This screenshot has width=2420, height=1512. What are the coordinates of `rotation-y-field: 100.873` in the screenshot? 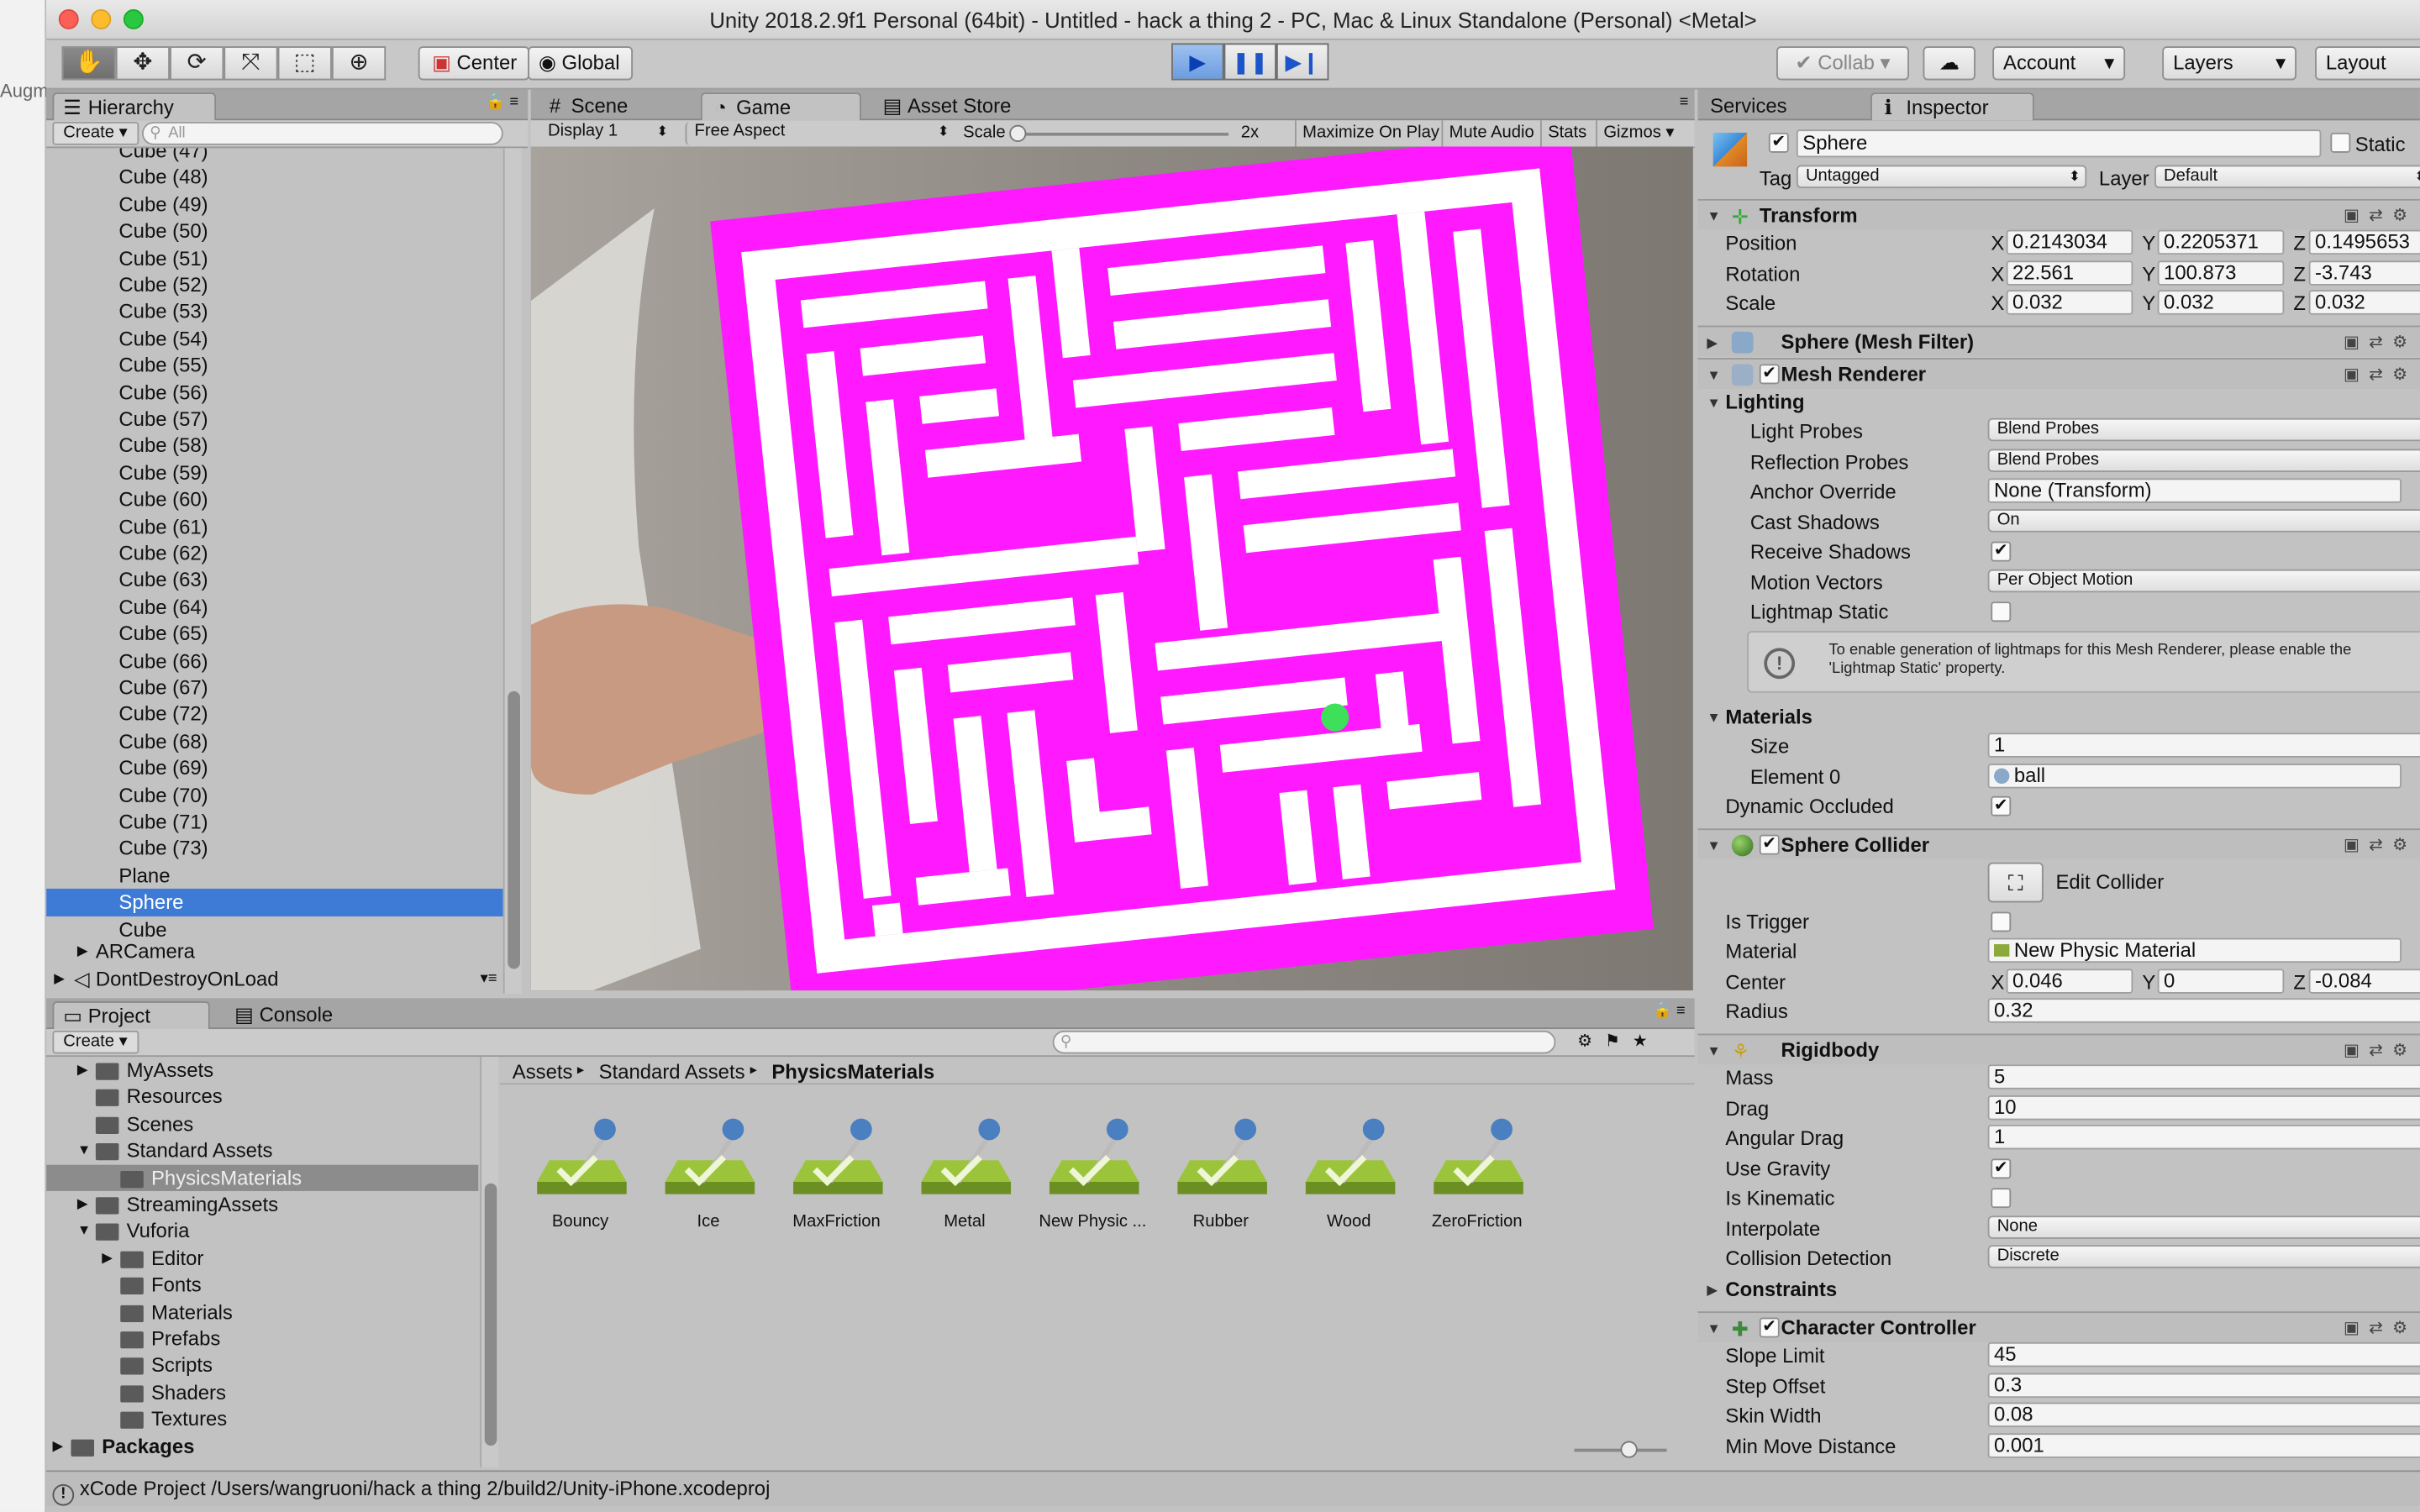 It's located at (2221, 273).